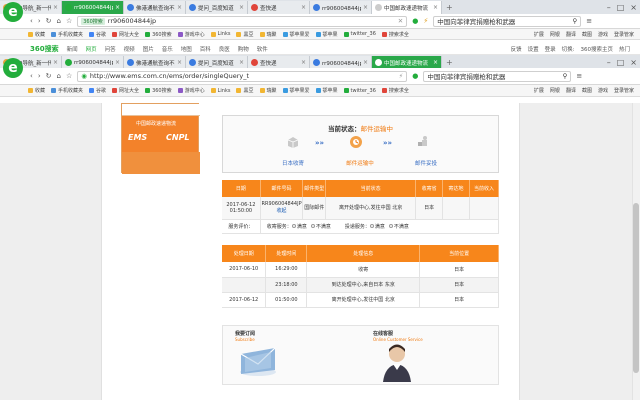  I want to click on forward-icon: ›, so click(39, 21).